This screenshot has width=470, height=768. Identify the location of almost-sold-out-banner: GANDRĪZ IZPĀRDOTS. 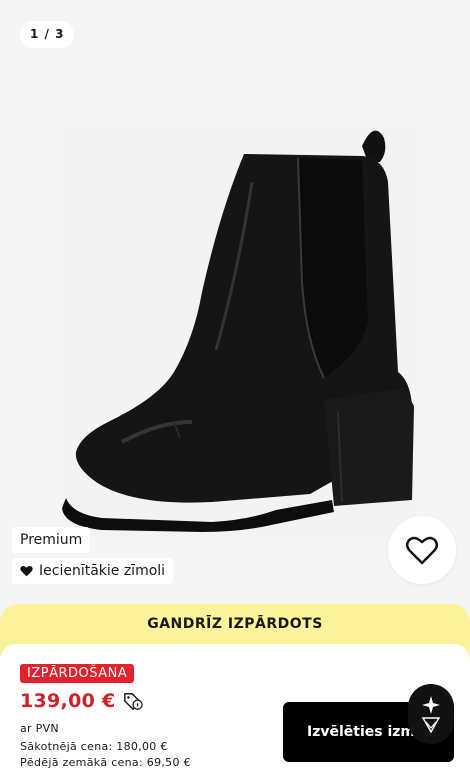
(235, 624).